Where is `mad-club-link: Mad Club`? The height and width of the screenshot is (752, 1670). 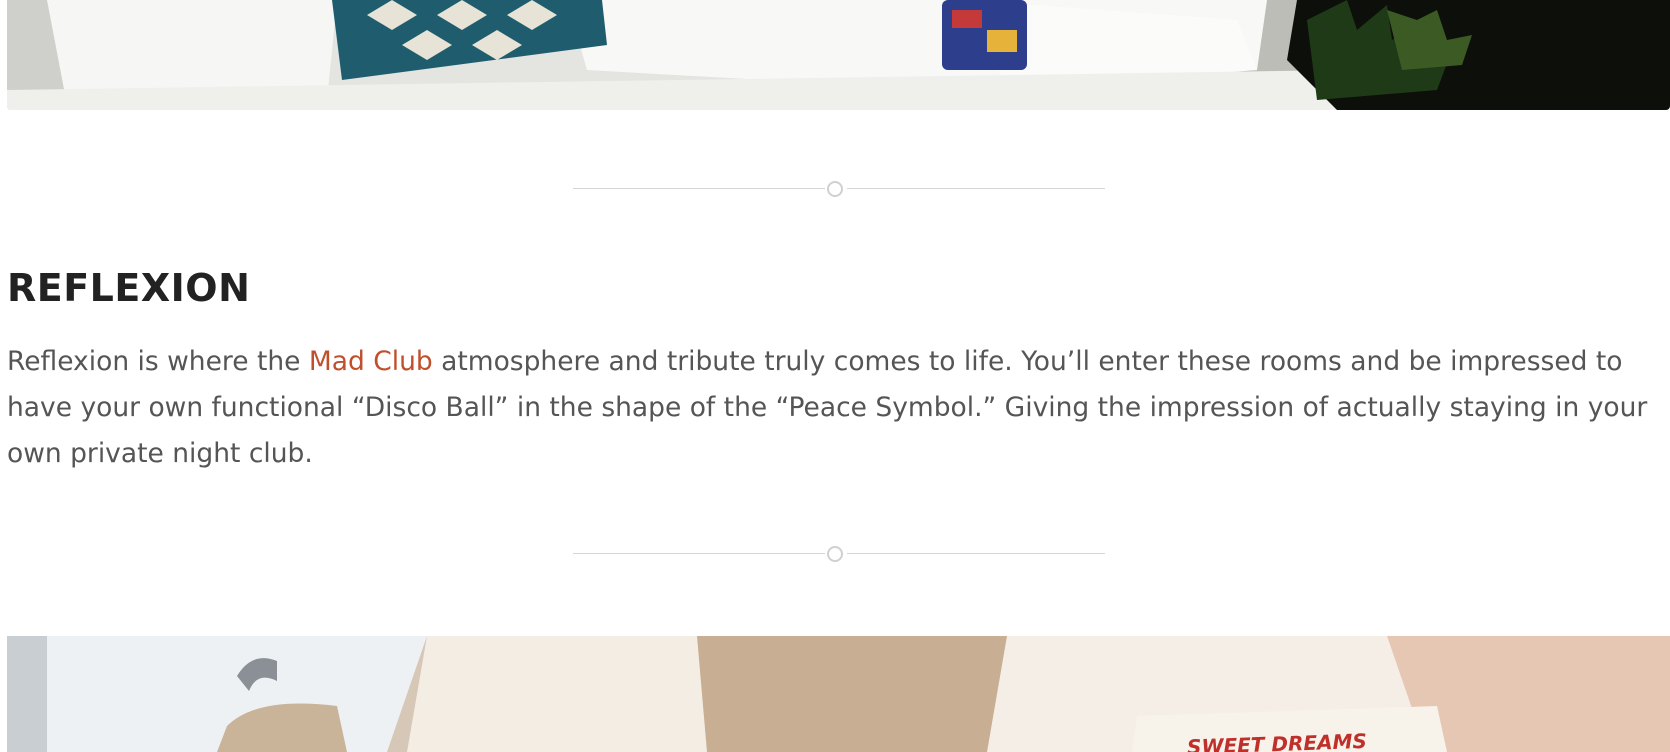 mad-club-link: Mad Club is located at coordinates (371, 361).